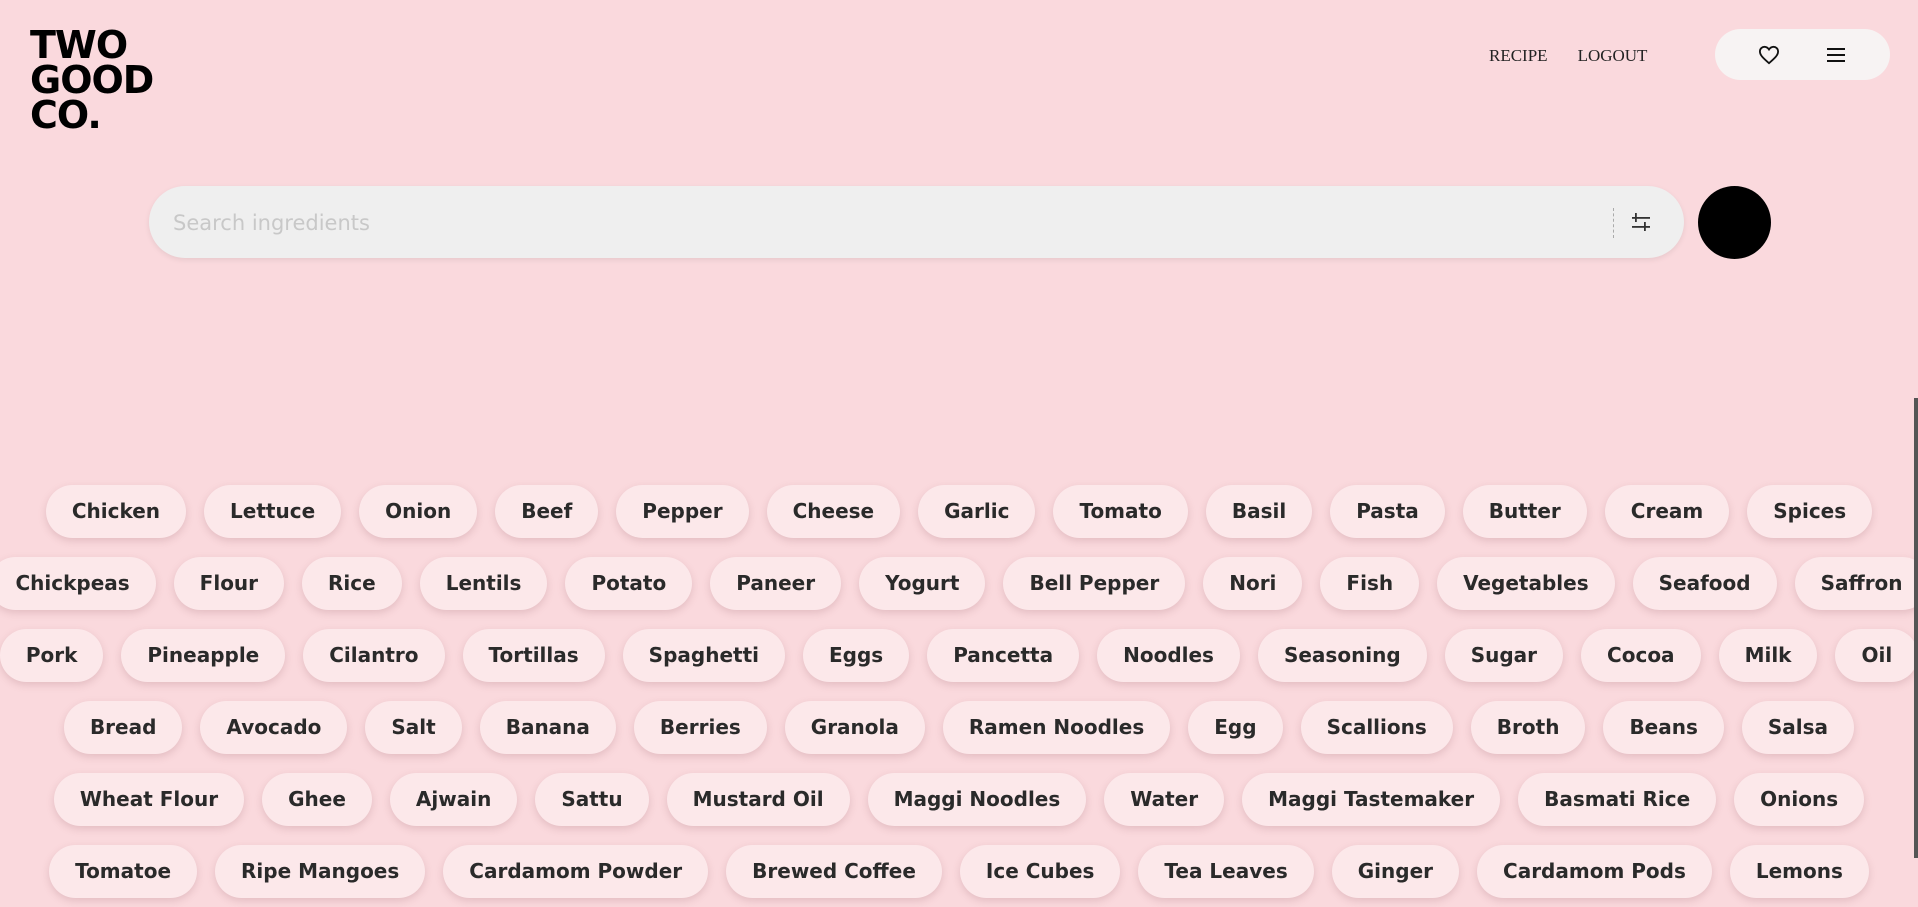  I want to click on ingredient-tag: Onions, so click(1799, 799).